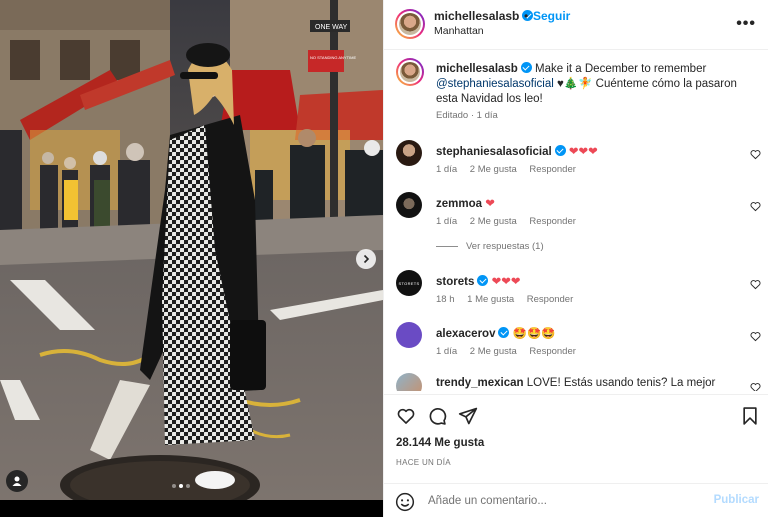  What do you see at coordinates (477, 69) in the screenshot?
I see `caption-username: michellesalasb` at bounding box center [477, 69].